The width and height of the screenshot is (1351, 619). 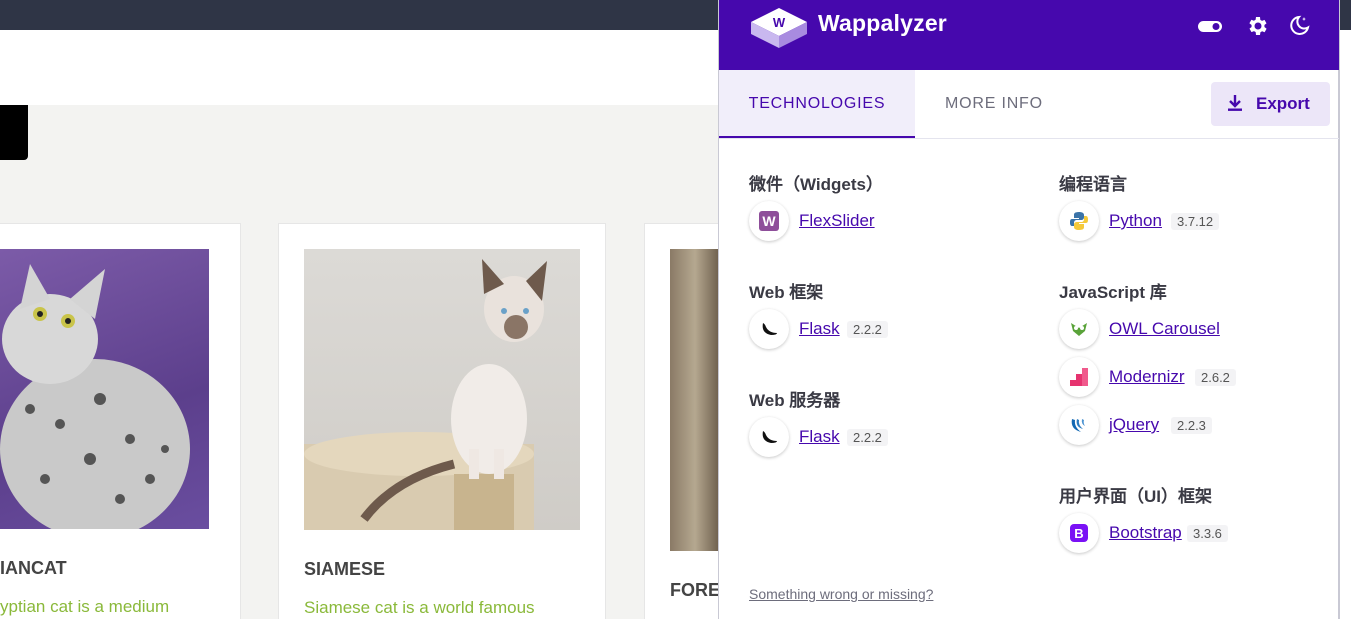 What do you see at coordinates (1164, 329) in the screenshot?
I see `technology-link: OWL Carousel` at bounding box center [1164, 329].